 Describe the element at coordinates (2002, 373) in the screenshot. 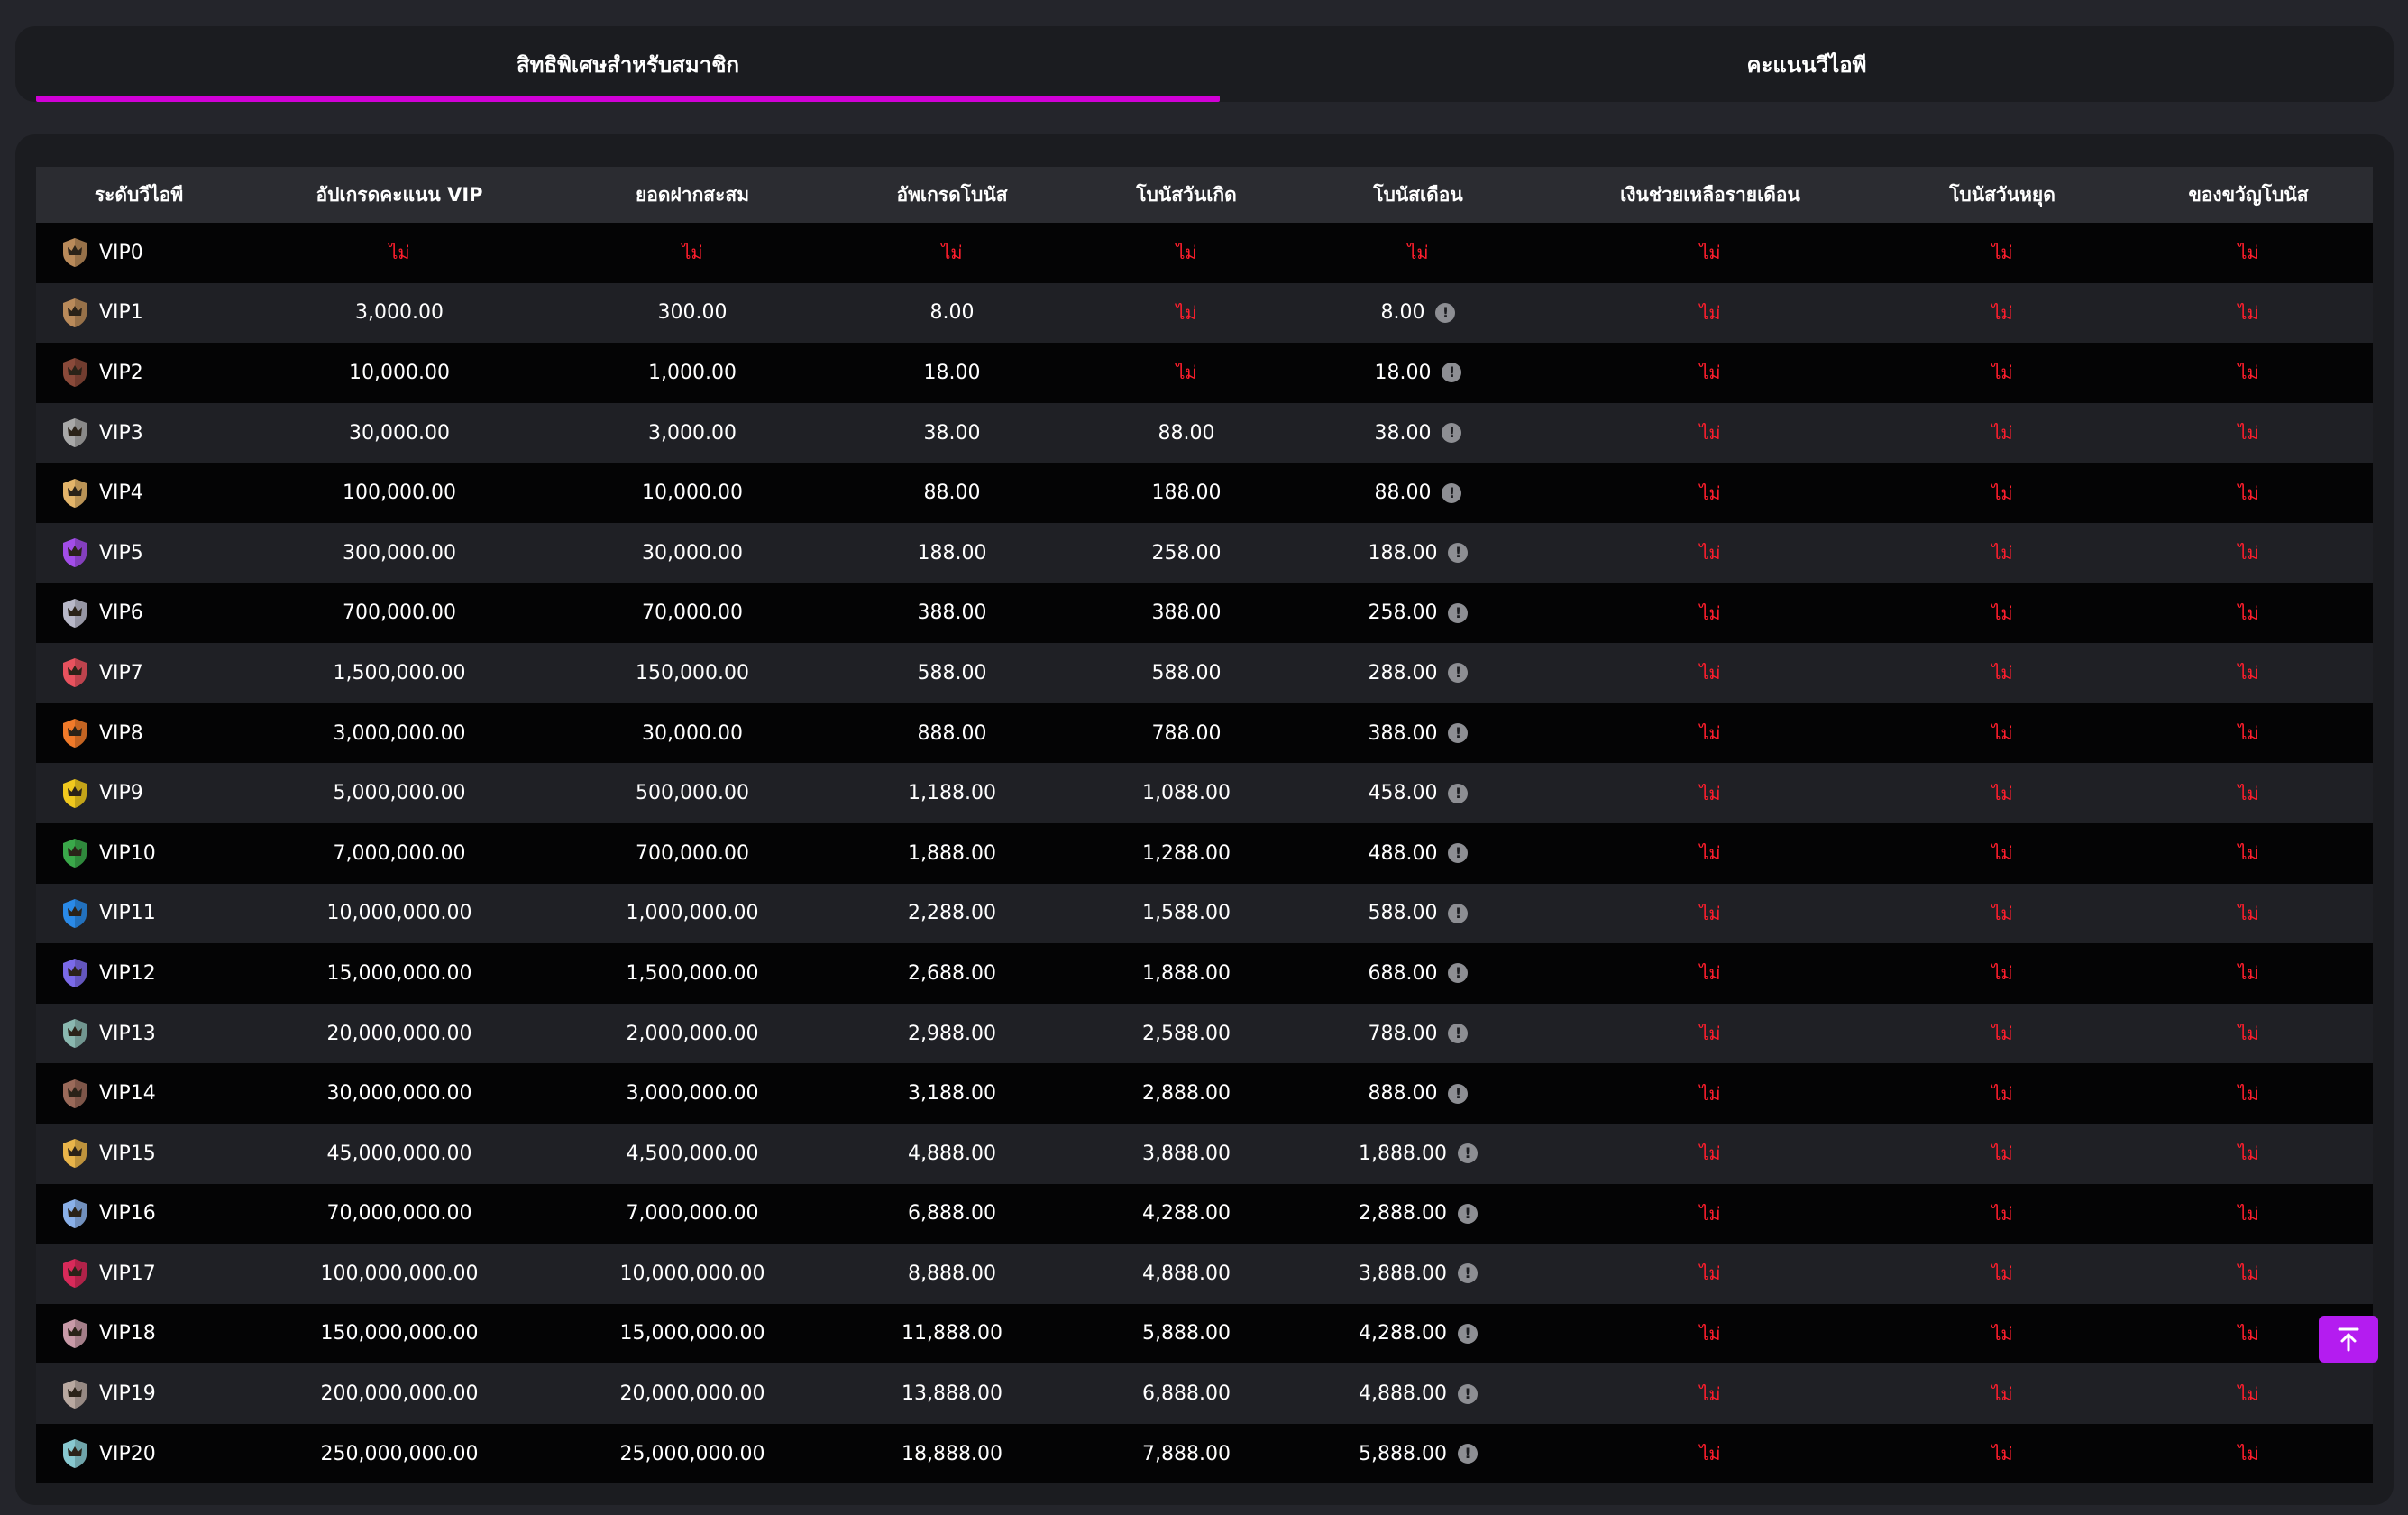

I see `cell-holiday-bonus: ไม่` at that location.